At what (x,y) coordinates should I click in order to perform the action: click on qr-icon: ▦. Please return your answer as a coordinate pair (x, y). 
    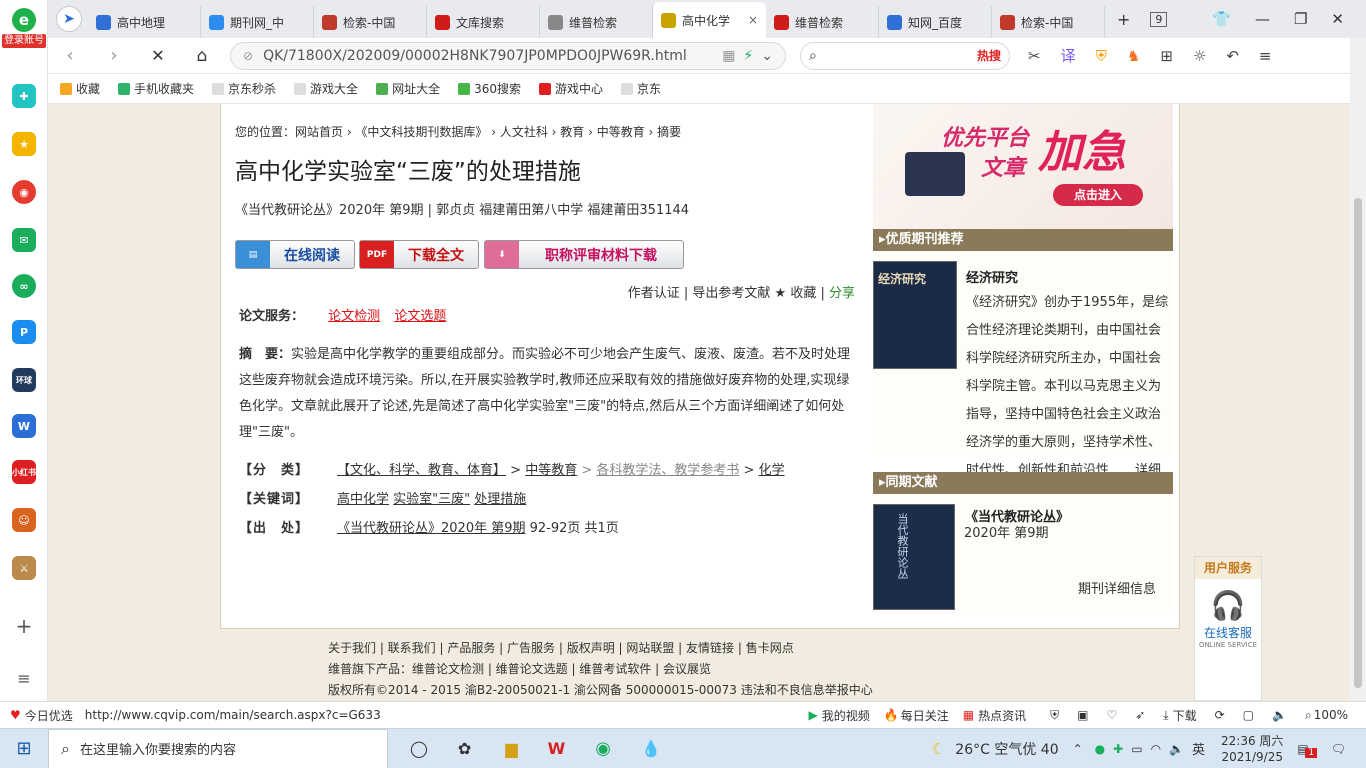
    Looking at the image, I should click on (728, 56).